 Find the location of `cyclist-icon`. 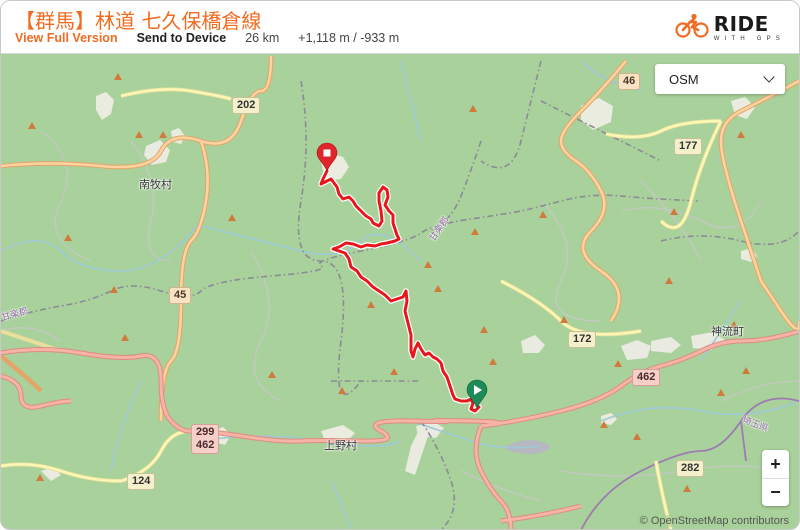

cyclist-icon is located at coordinates (692, 28).